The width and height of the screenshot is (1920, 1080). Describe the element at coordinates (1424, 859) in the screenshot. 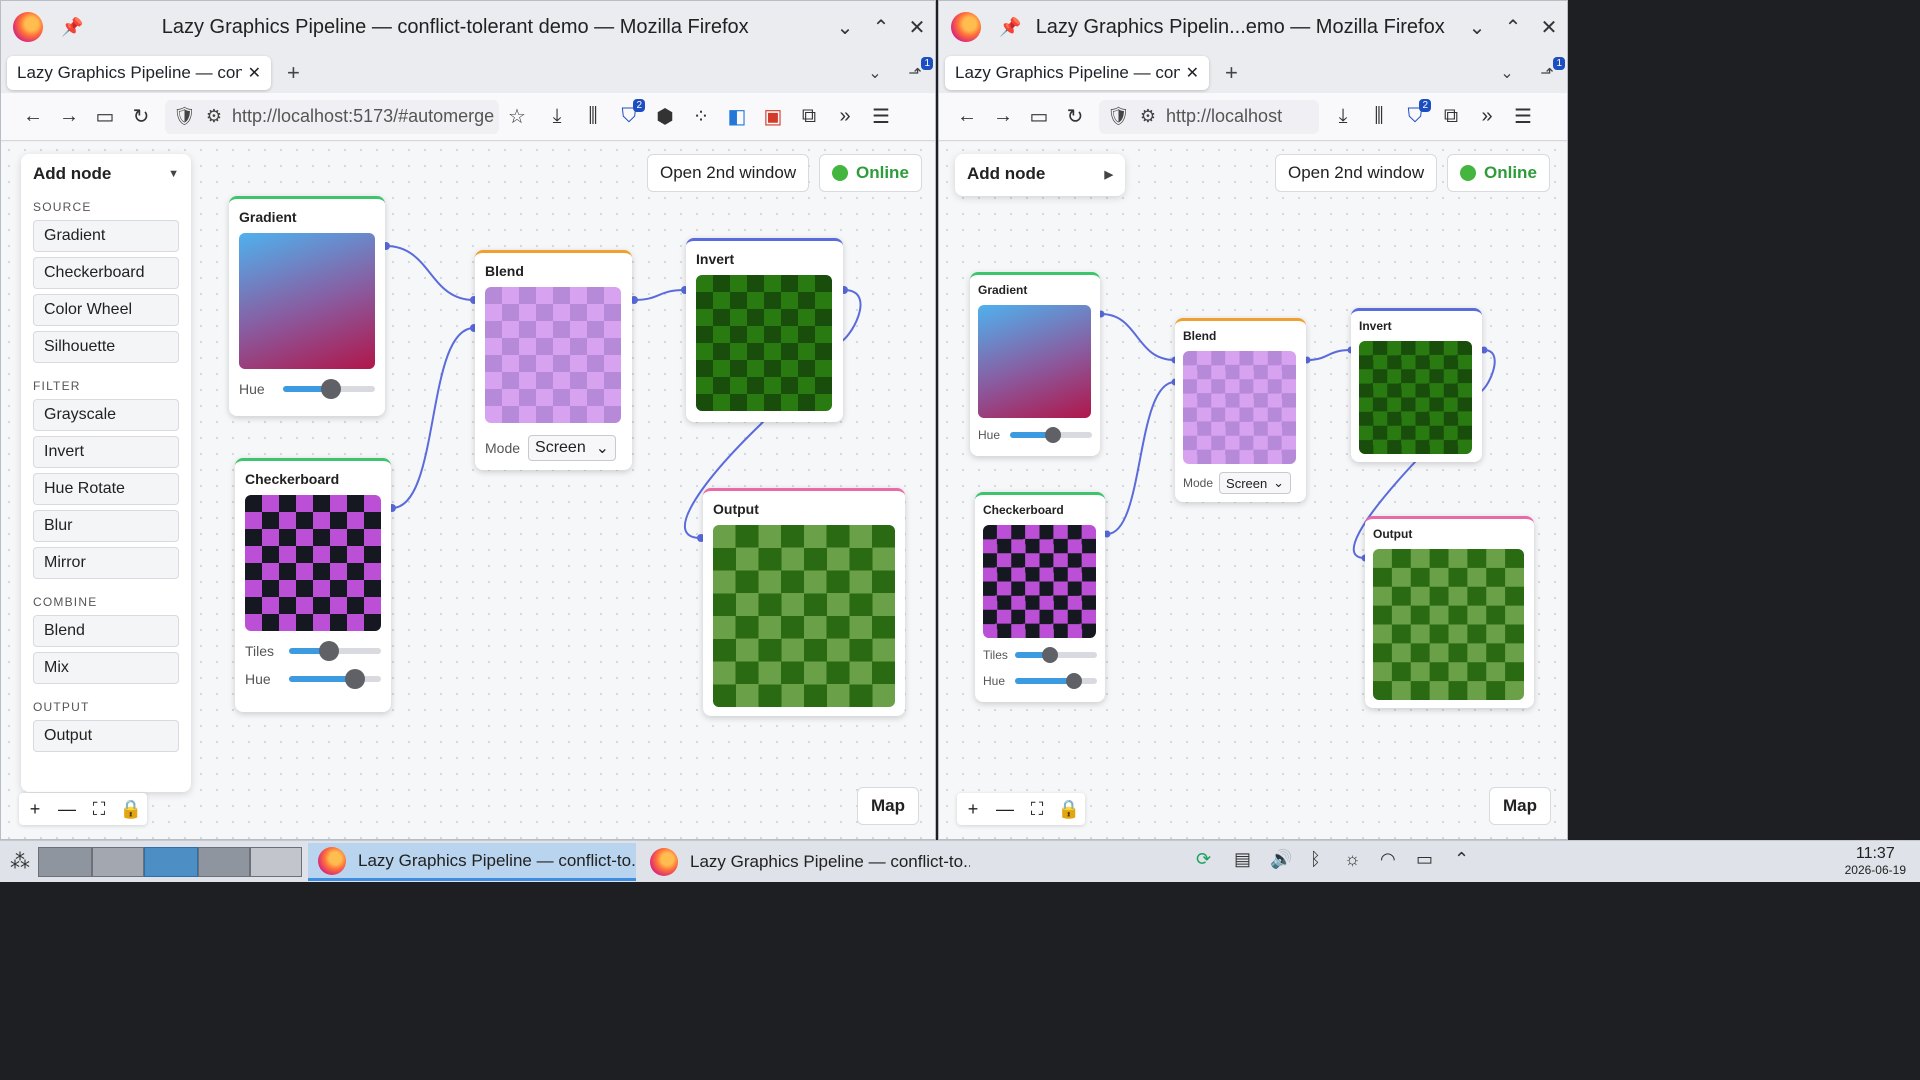

I see `battery-icon: ▭` at that location.